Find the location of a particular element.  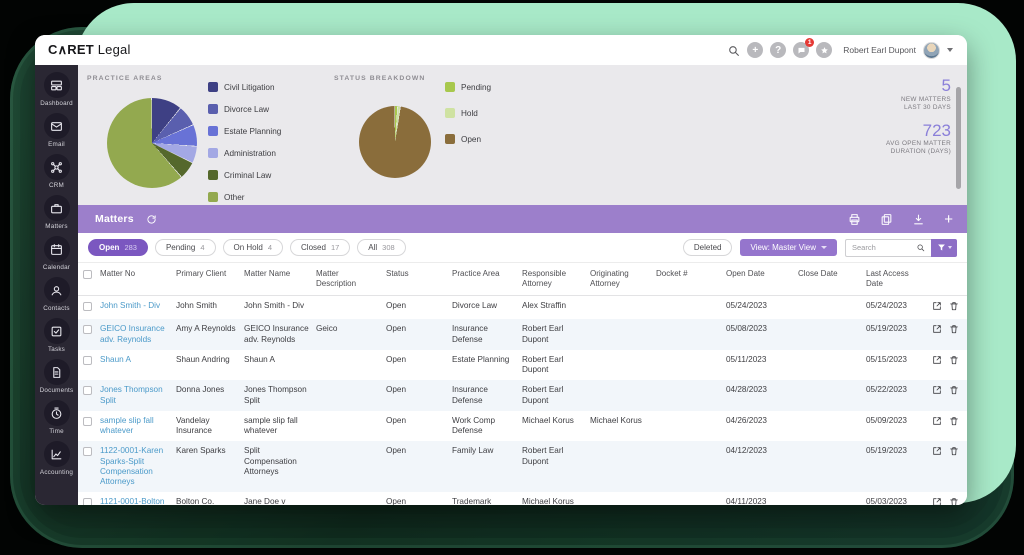

cell-matter_description is located at coordinates (349, 301).